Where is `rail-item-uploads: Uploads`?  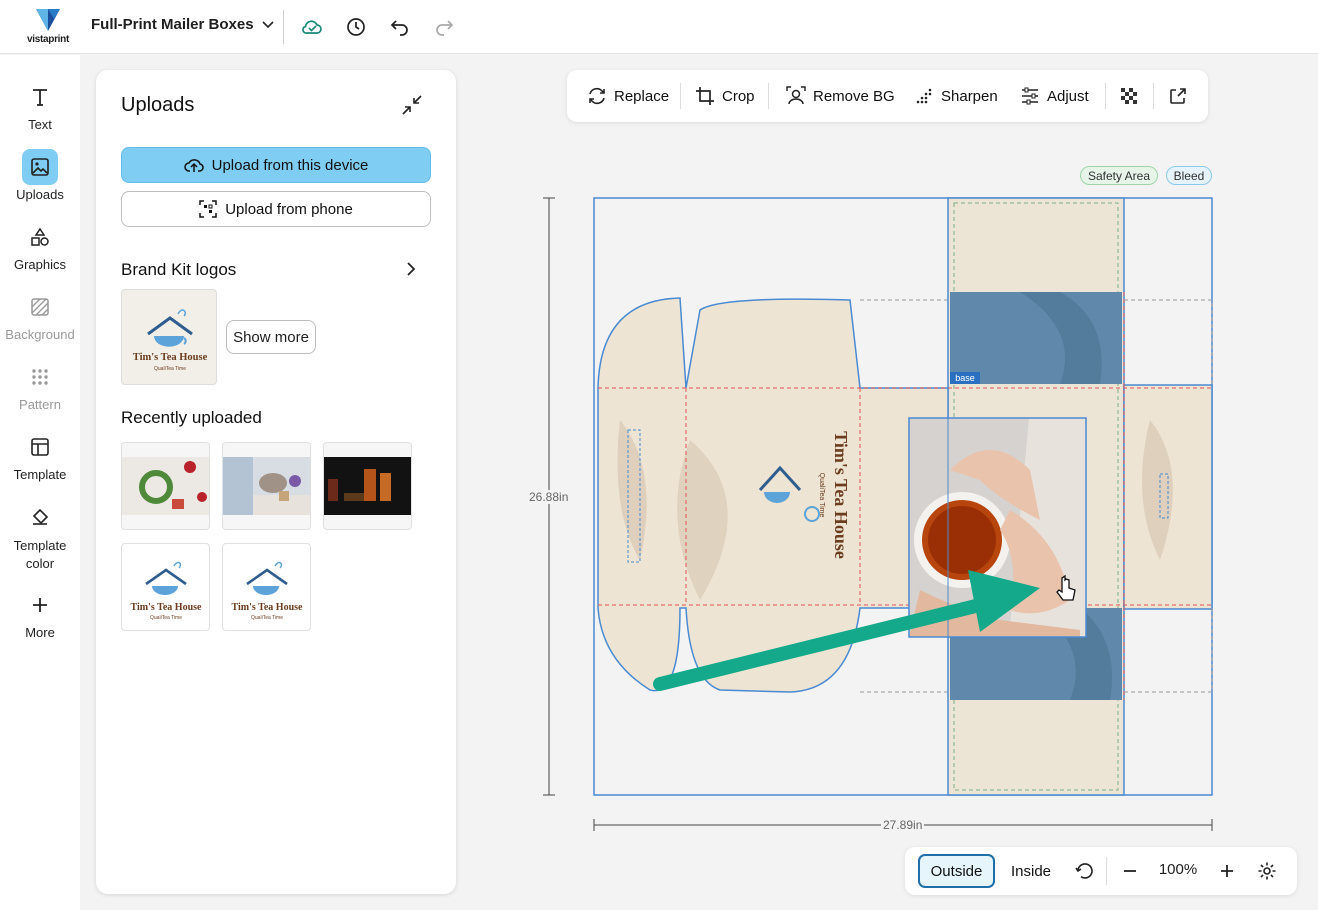
rail-item-uploads: Uploads is located at coordinates (40, 175).